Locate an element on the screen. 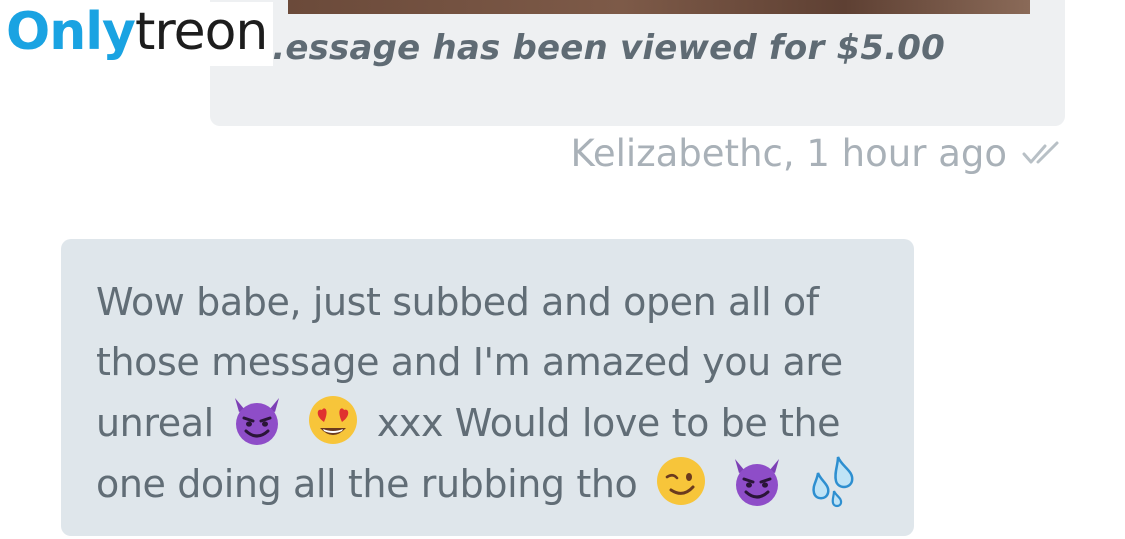  double-check-icon is located at coordinates (1040, 152).